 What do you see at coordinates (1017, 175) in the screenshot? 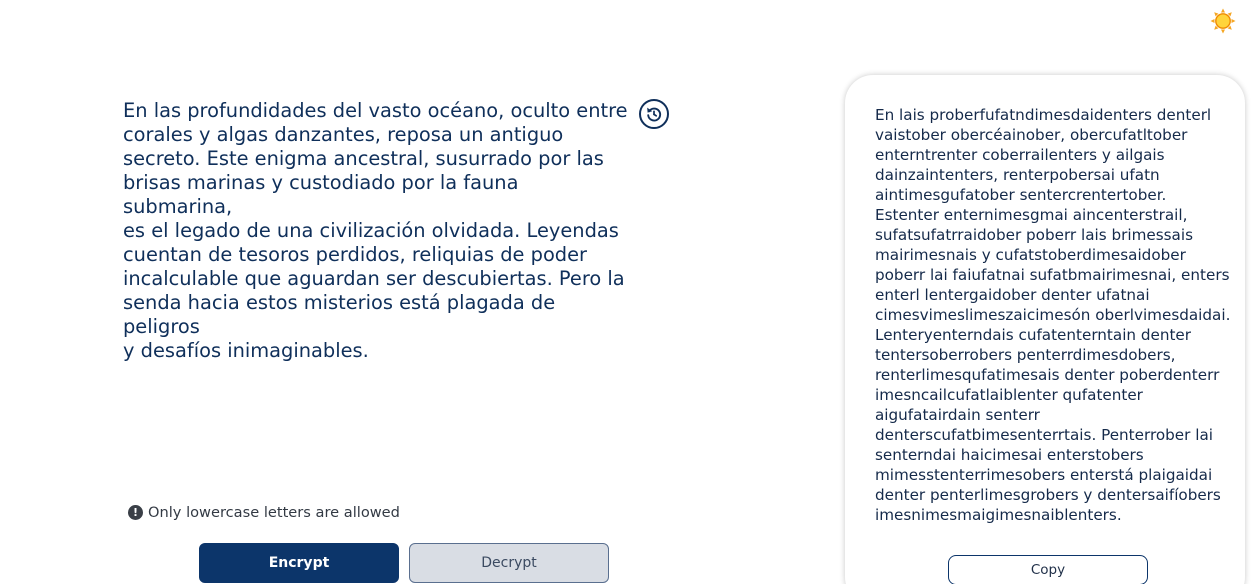
I see `ciphertext-line: dainzaintenters, renterpobersai ufatn` at bounding box center [1017, 175].